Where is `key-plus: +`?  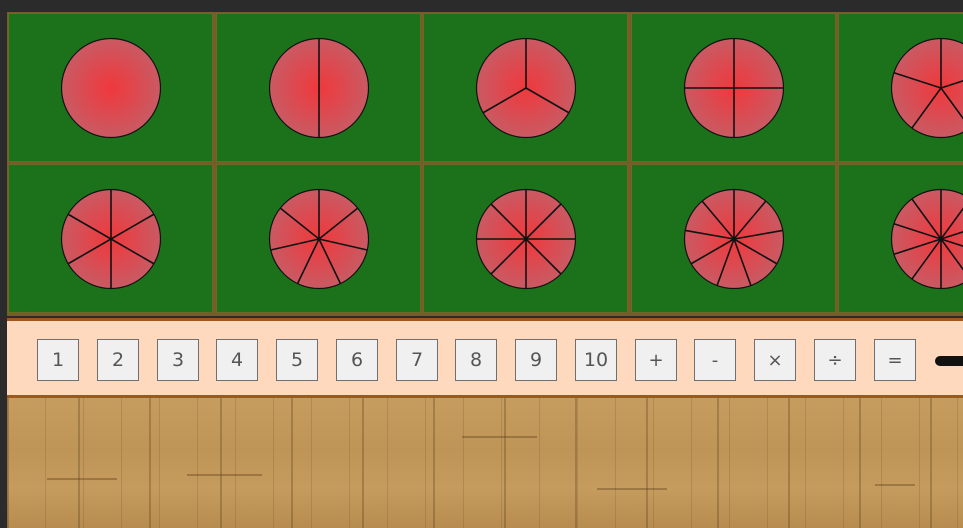
key-plus: + is located at coordinates (656, 360).